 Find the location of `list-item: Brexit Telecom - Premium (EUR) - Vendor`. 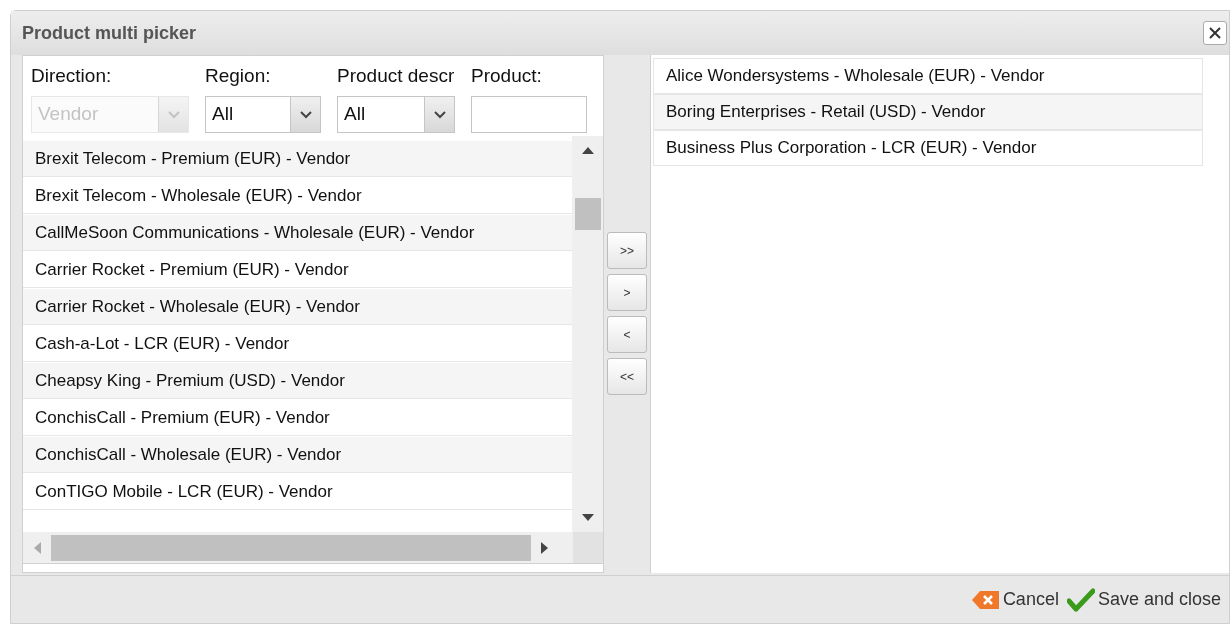

list-item: Brexit Telecom - Premium (EUR) - Vendor is located at coordinates (297, 159).